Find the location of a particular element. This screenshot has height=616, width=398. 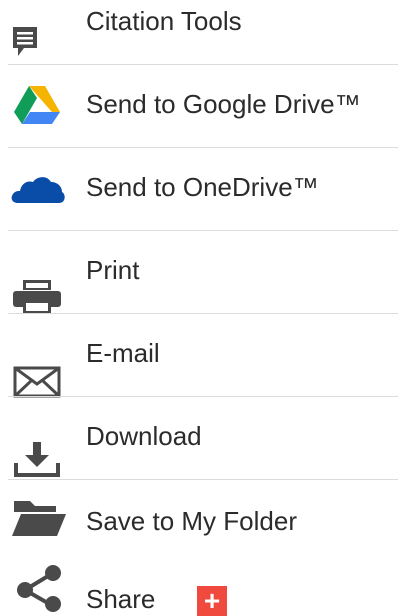

menu-item-share: Share + is located at coordinates (199, 586).